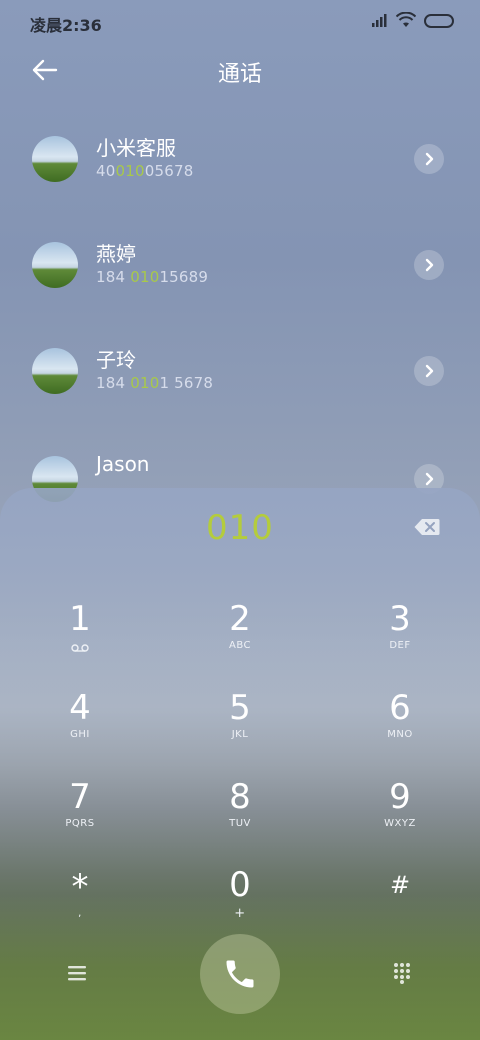  What do you see at coordinates (80, 724) in the screenshot?
I see `dial-key-4: 4 GHI` at bounding box center [80, 724].